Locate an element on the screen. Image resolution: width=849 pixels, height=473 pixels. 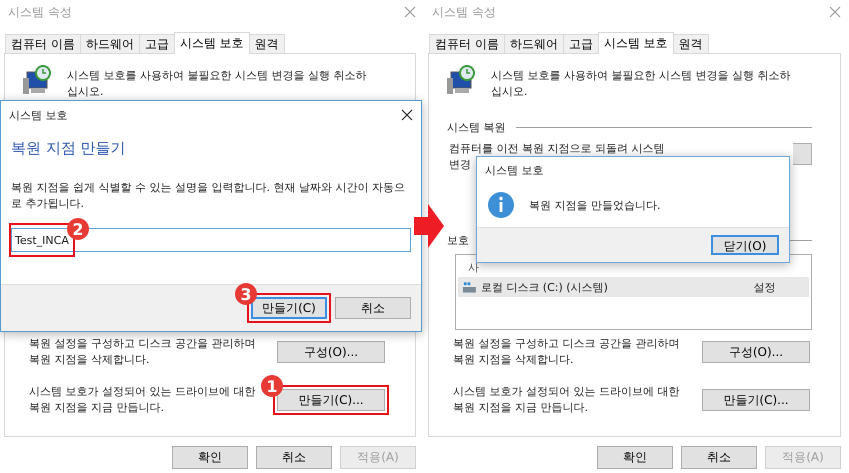
step-badge: 1 is located at coordinates (272, 386).